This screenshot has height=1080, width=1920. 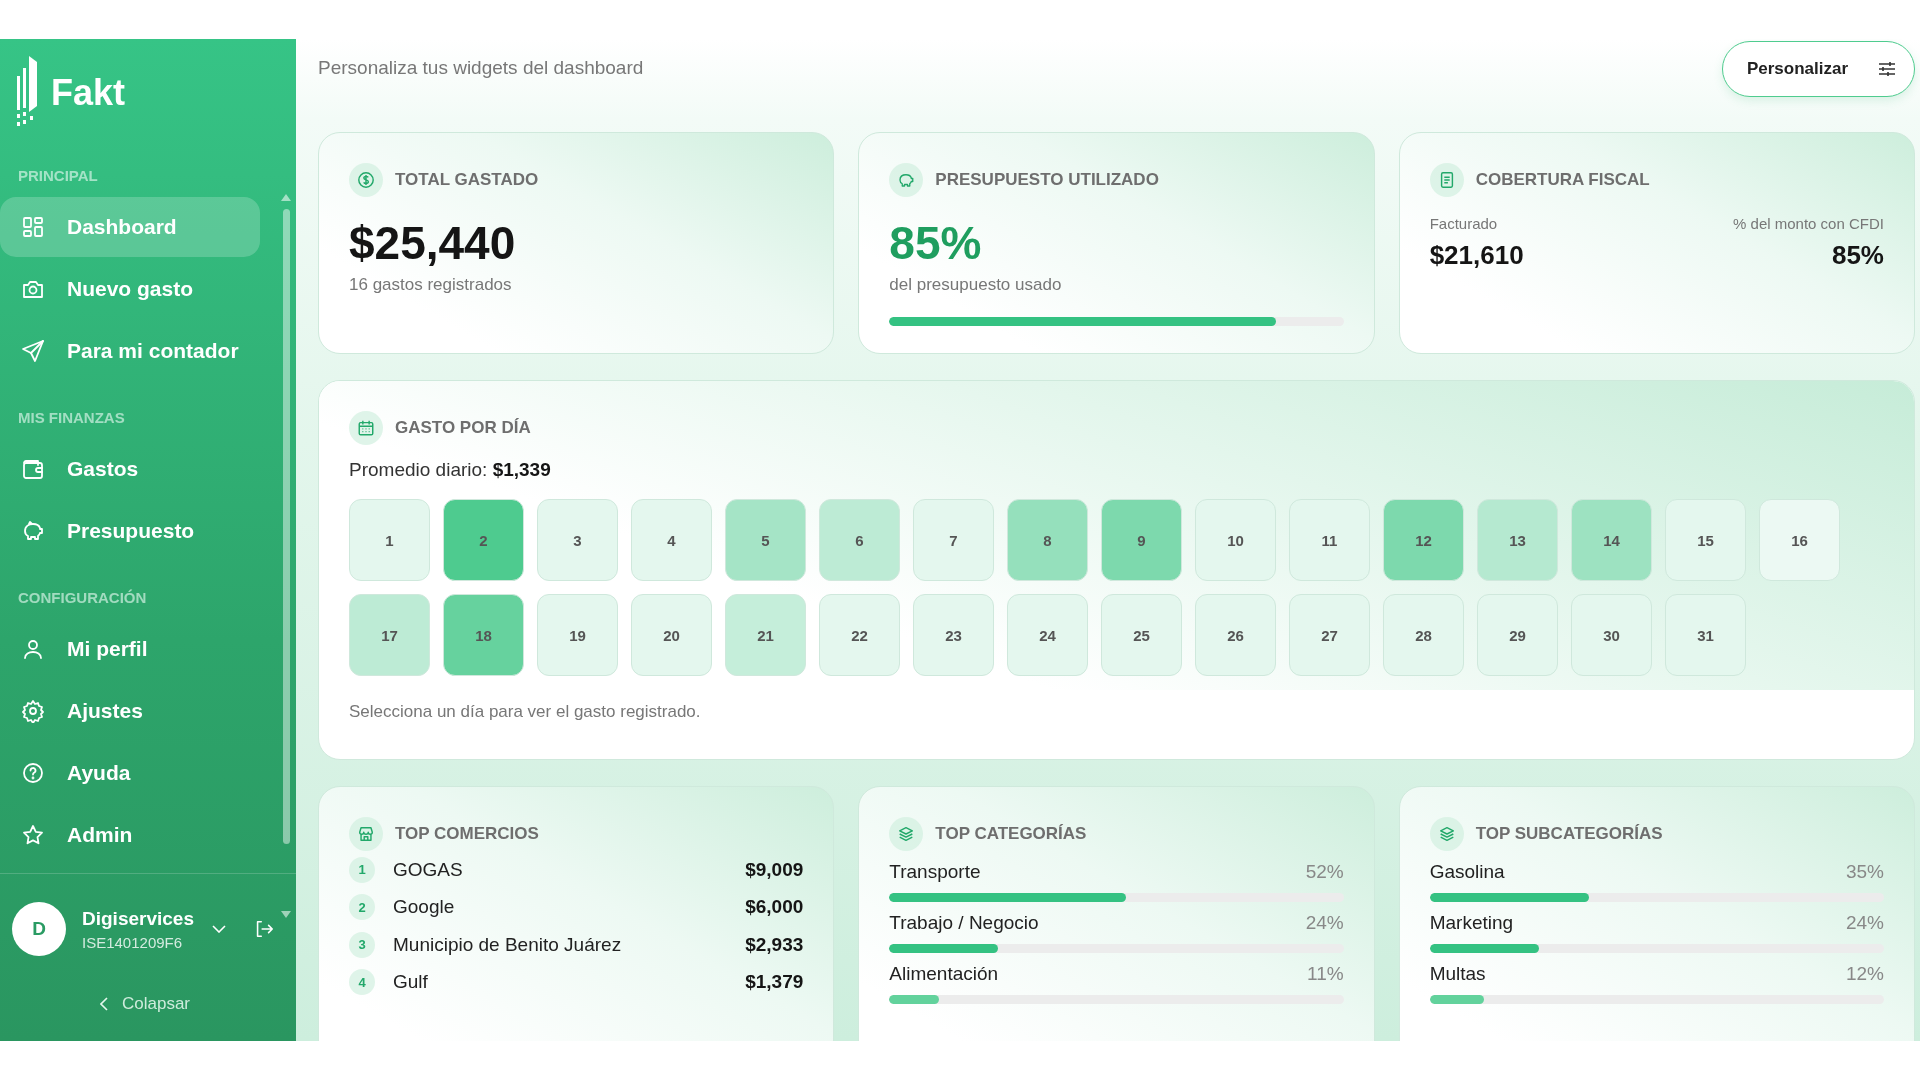 What do you see at coordinates (1423, 540) in the screenshot?
I see `day-cell: 12` at bounding box center [1423, 540].